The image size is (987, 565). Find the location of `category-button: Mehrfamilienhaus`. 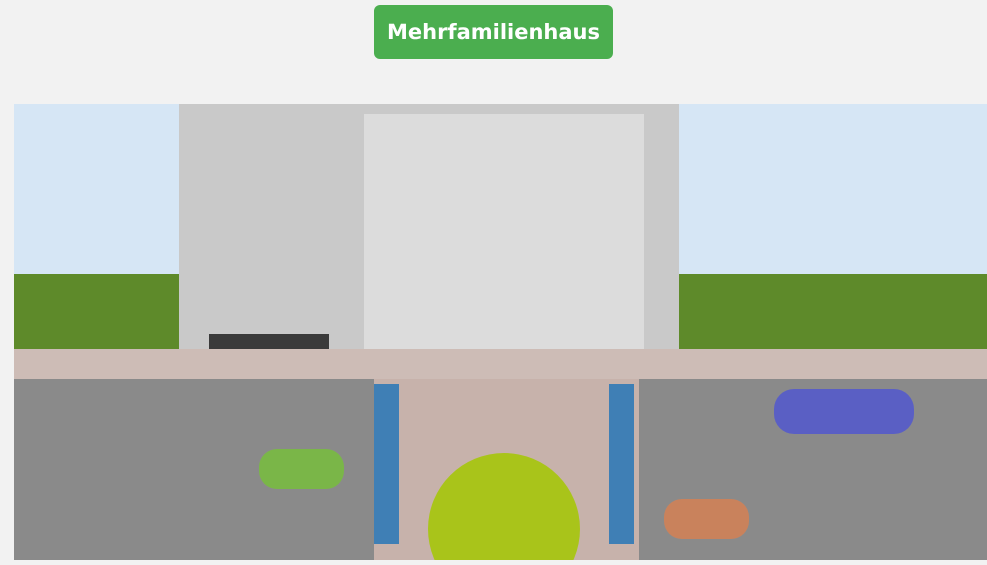

category-button: Mehrfamilienhaus is located at coordinates (493, 32).